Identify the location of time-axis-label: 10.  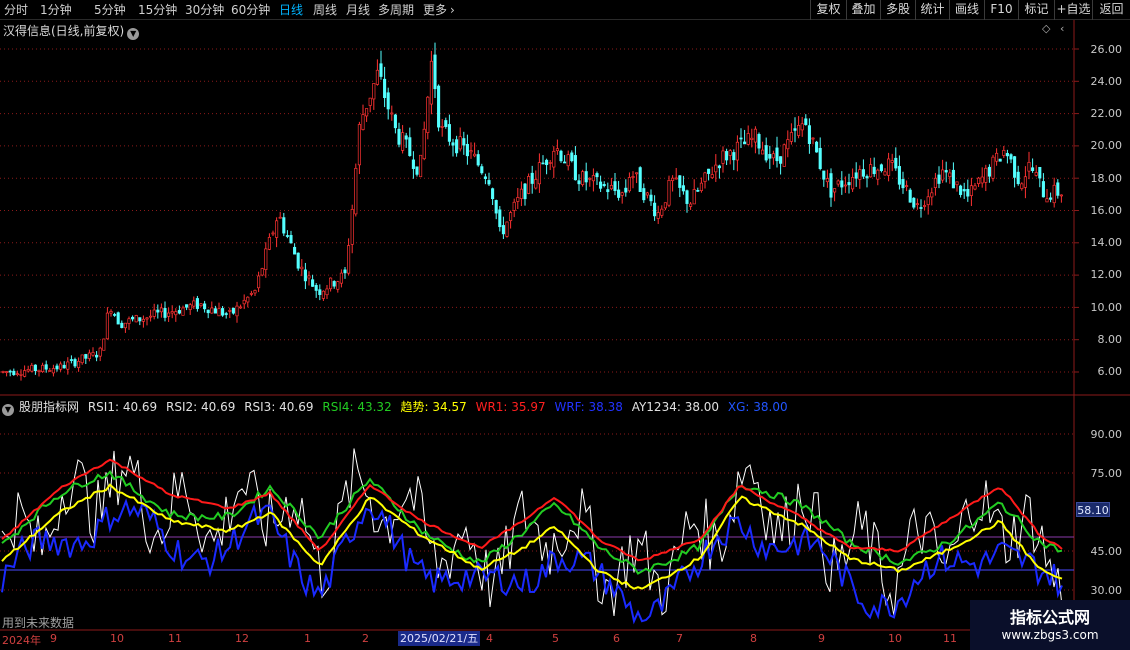
(117, 638).